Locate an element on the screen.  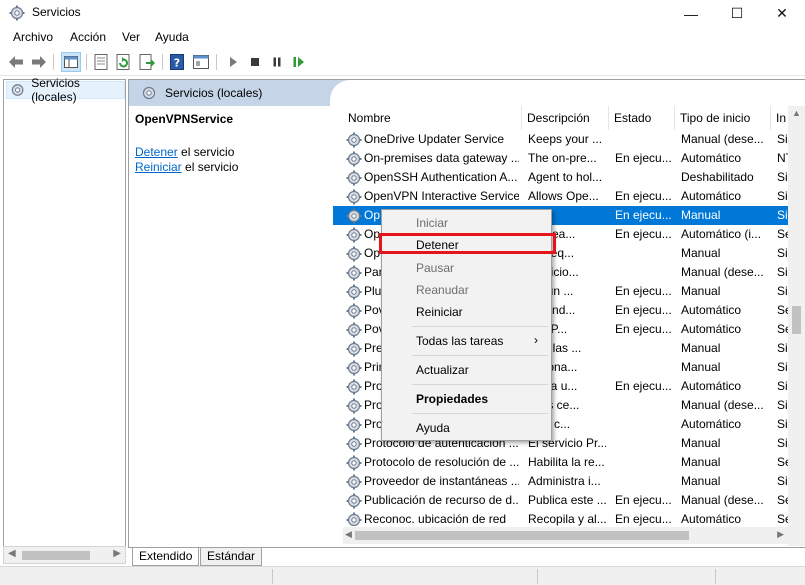
menu-accion: Acción is located at coordinates (88, 37).